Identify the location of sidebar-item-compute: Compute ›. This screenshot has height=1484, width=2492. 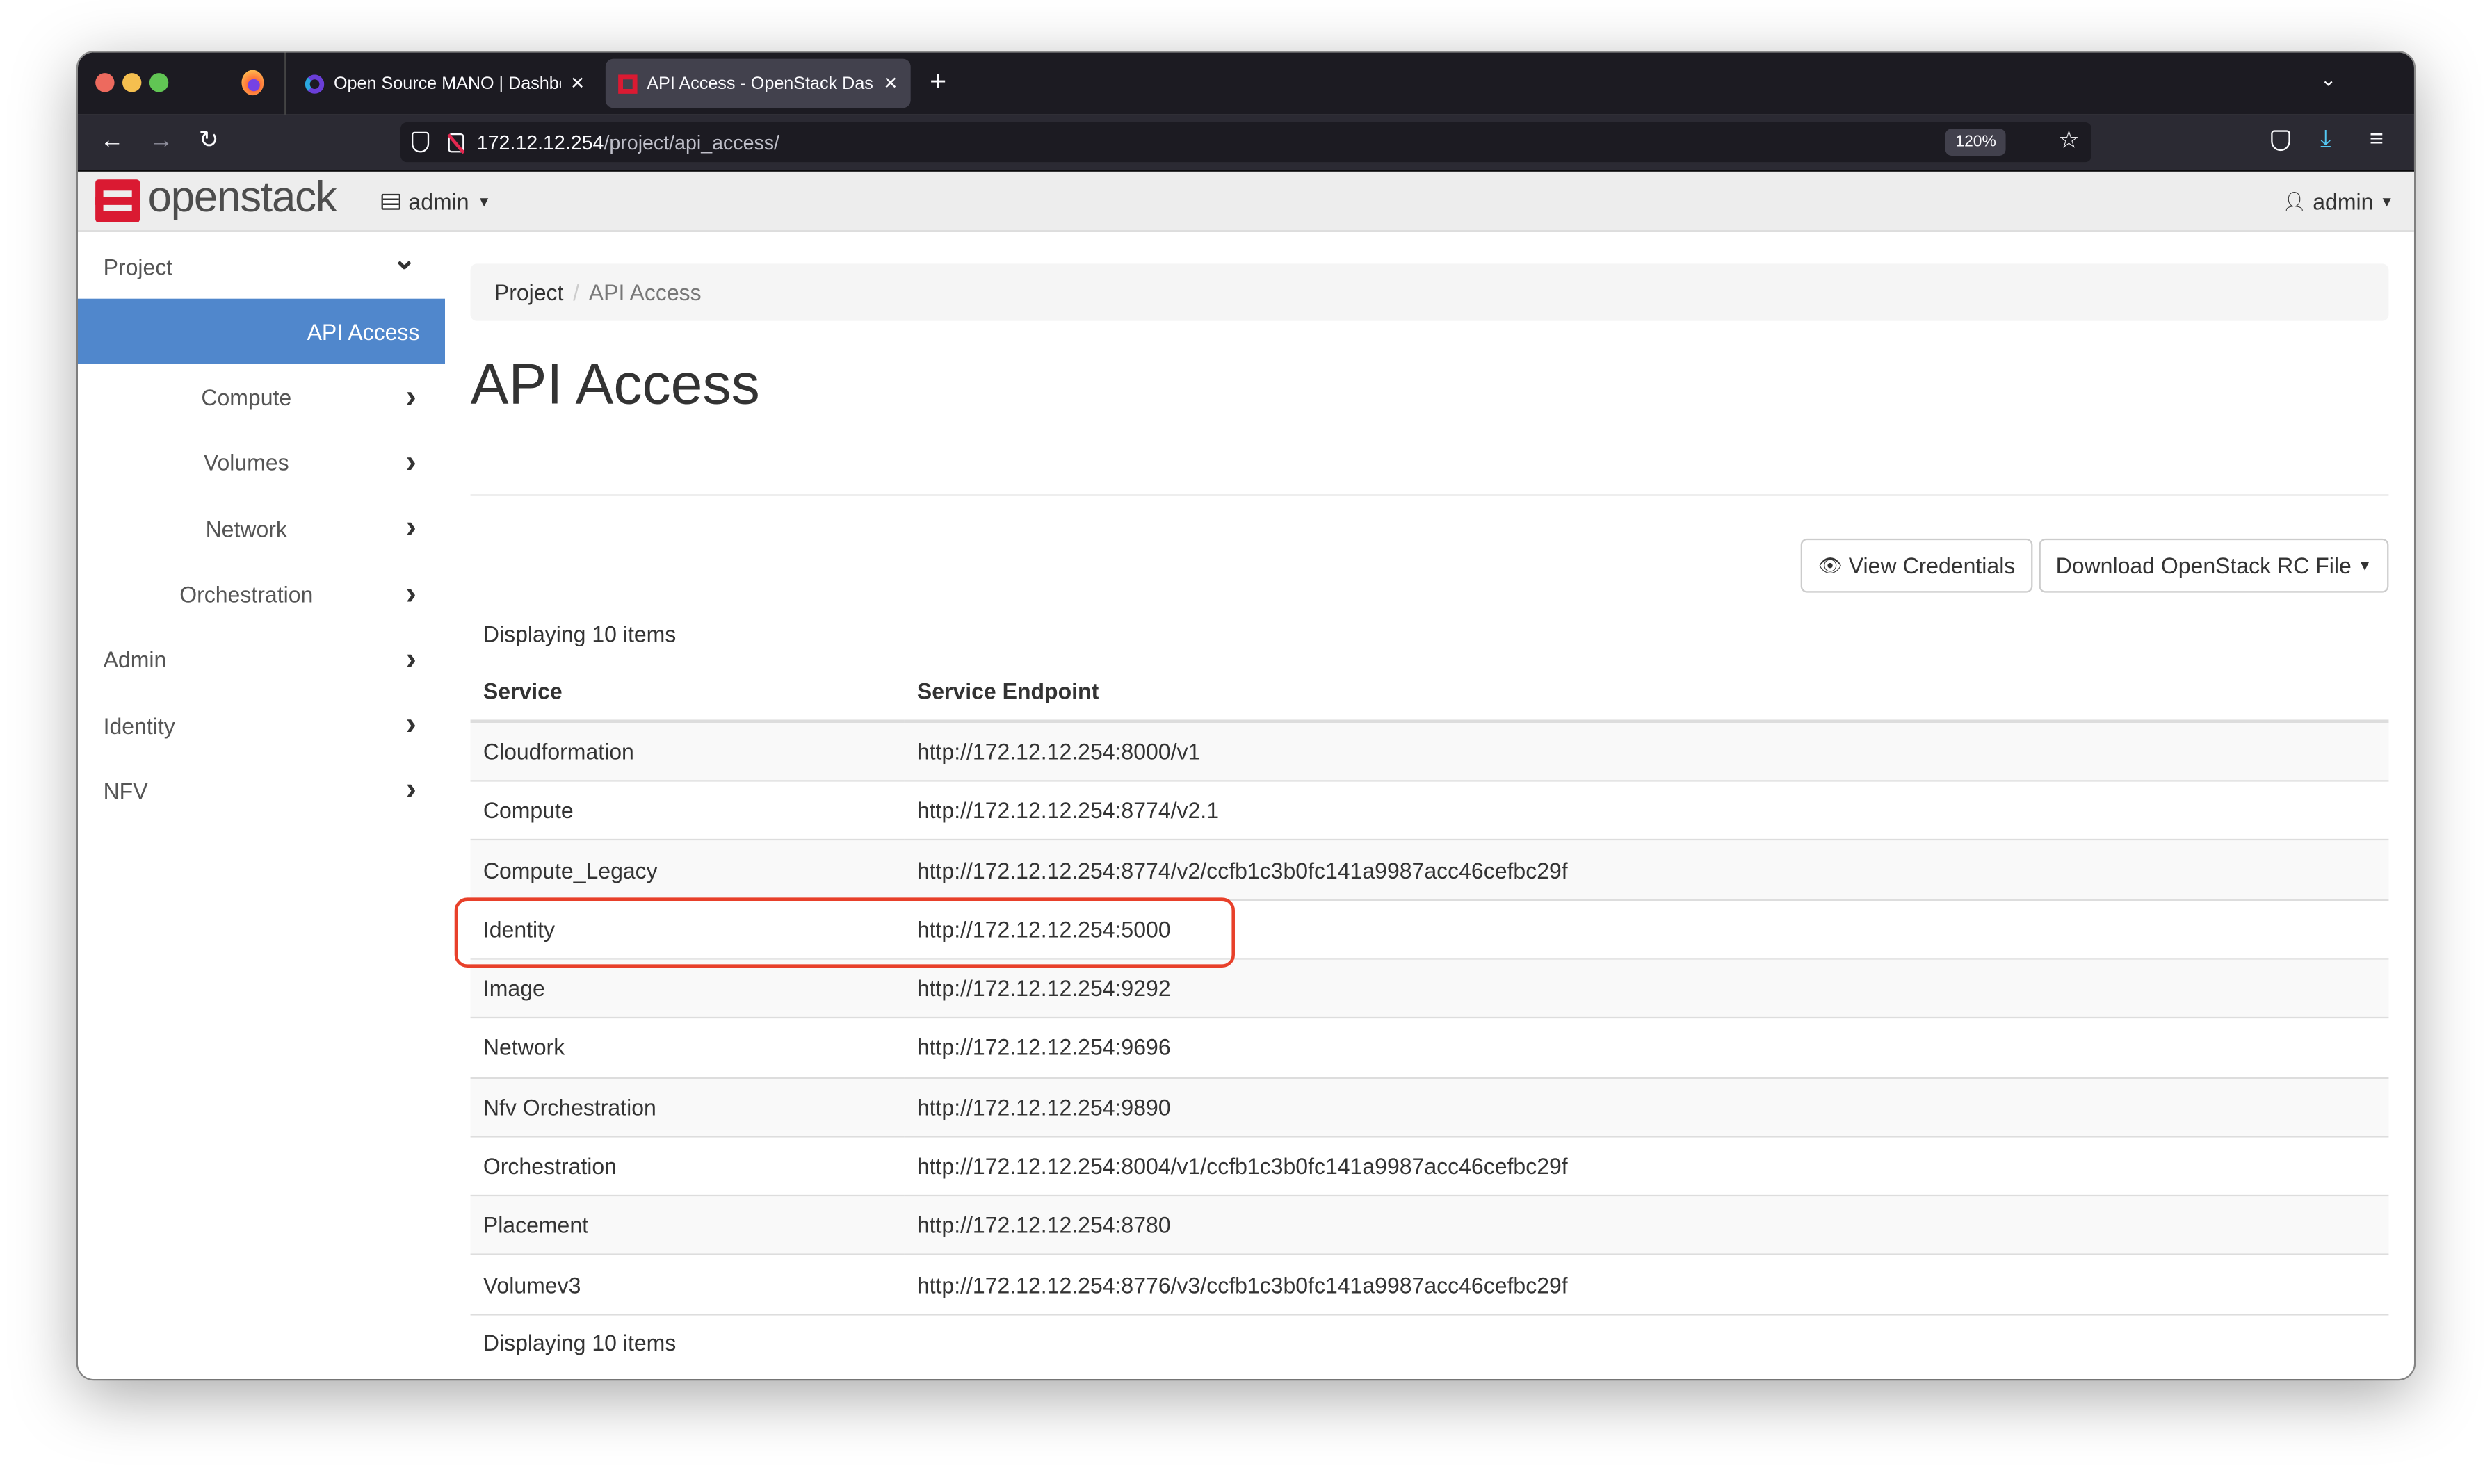
(261, 397).